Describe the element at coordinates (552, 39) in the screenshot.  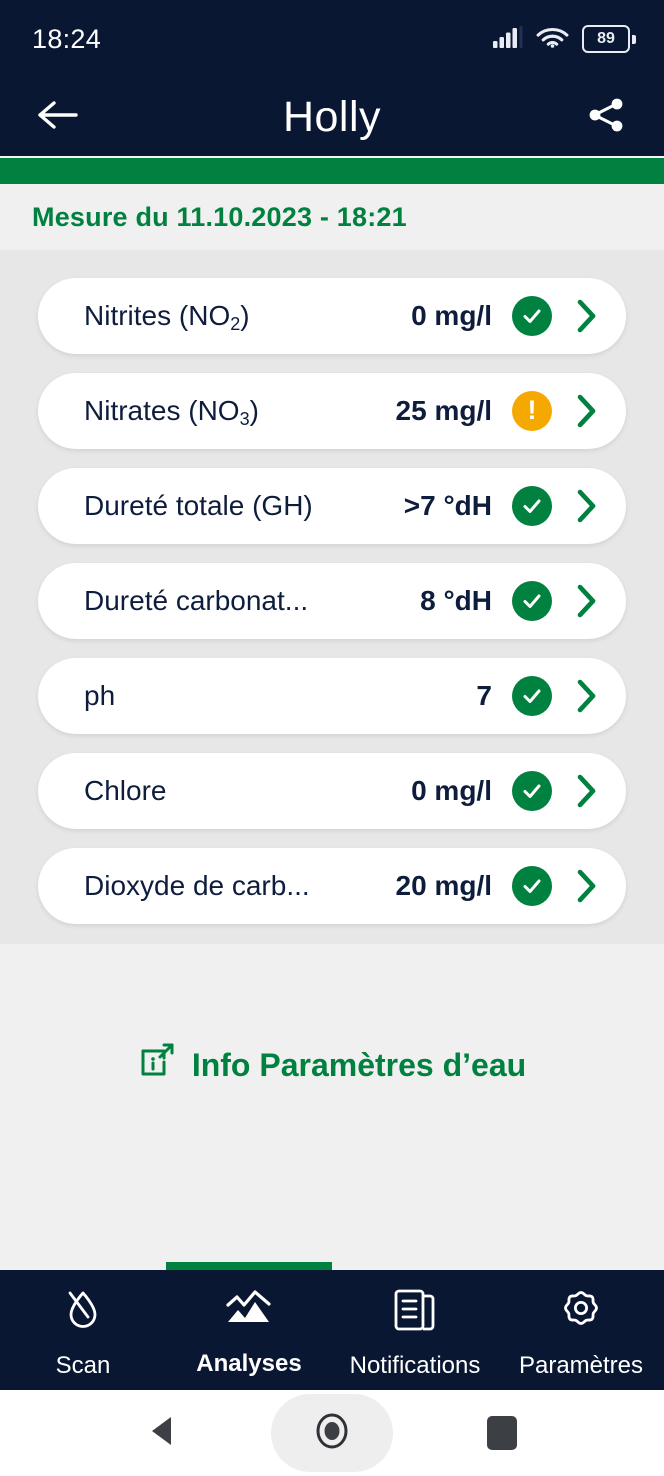
I see `wifi-icon` at that location.